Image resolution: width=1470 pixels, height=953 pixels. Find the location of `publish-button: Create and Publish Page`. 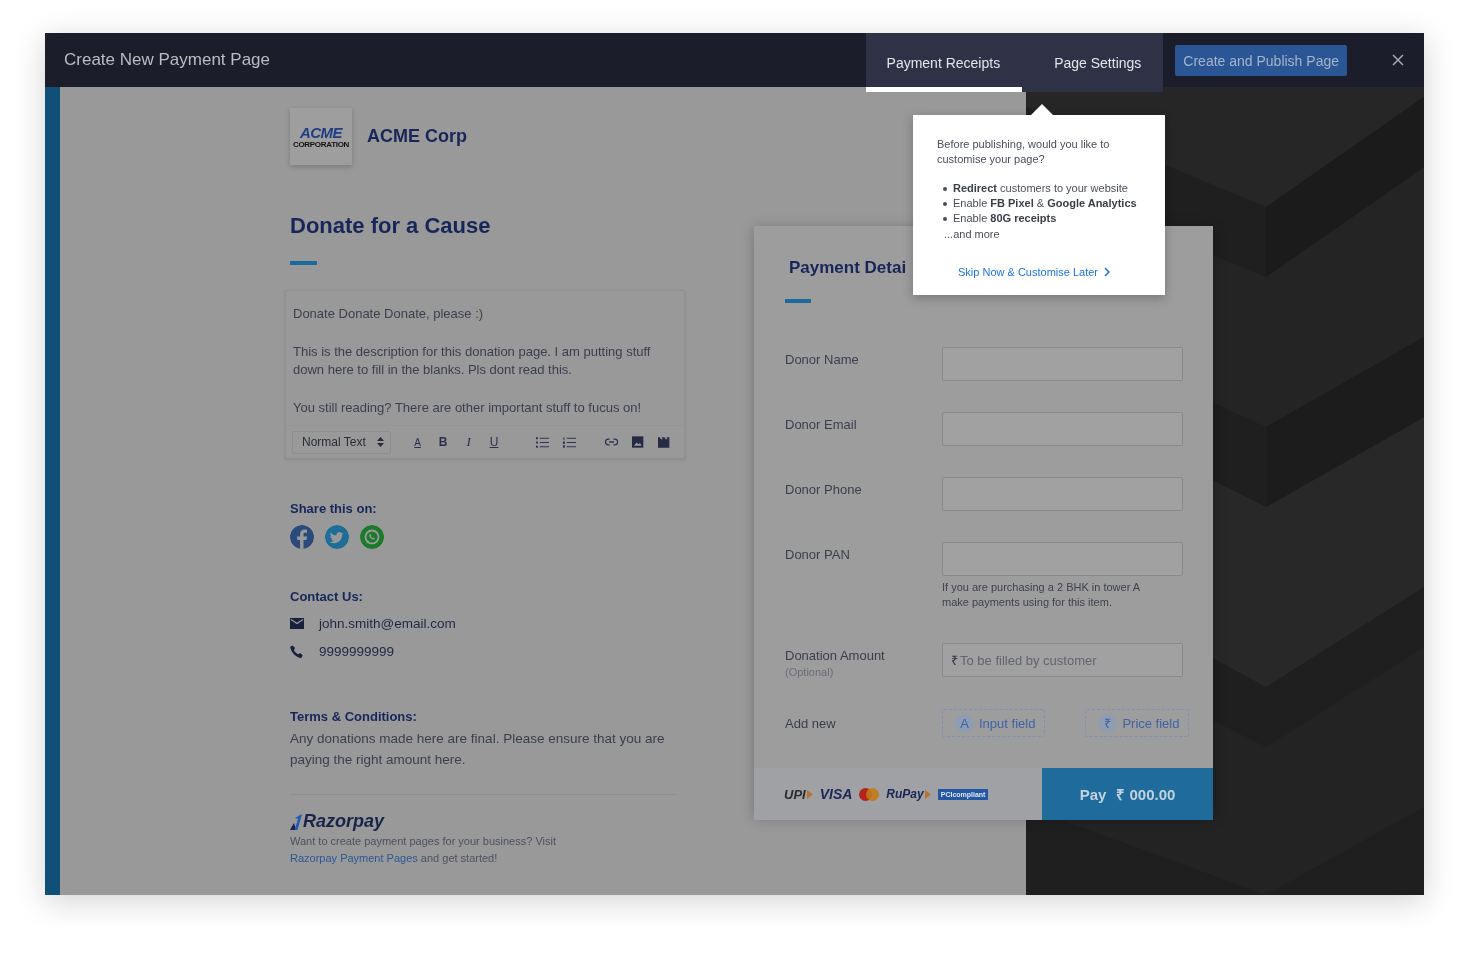

publish-button: Create and Publish Page is located at coordinates (1261, 60).